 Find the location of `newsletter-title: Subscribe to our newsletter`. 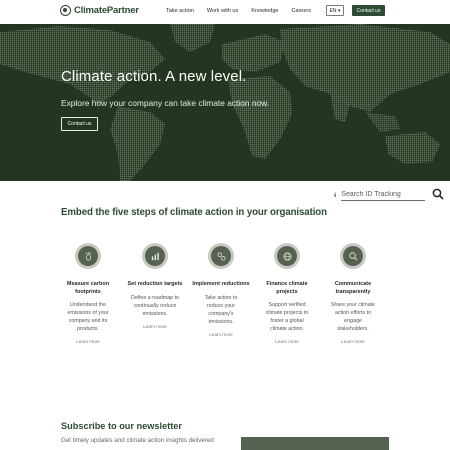

newsletter-title: Subscribe to our newsletter is located at coordinates (121, 426).